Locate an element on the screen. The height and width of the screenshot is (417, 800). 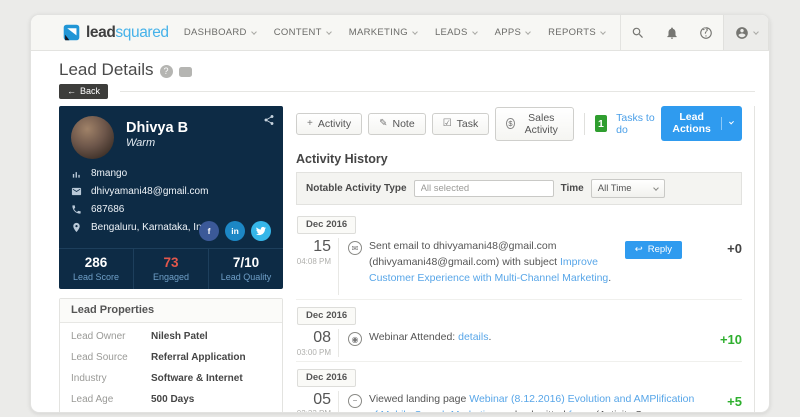
stat-label: Lead Score is located at coordinates (96, 277).